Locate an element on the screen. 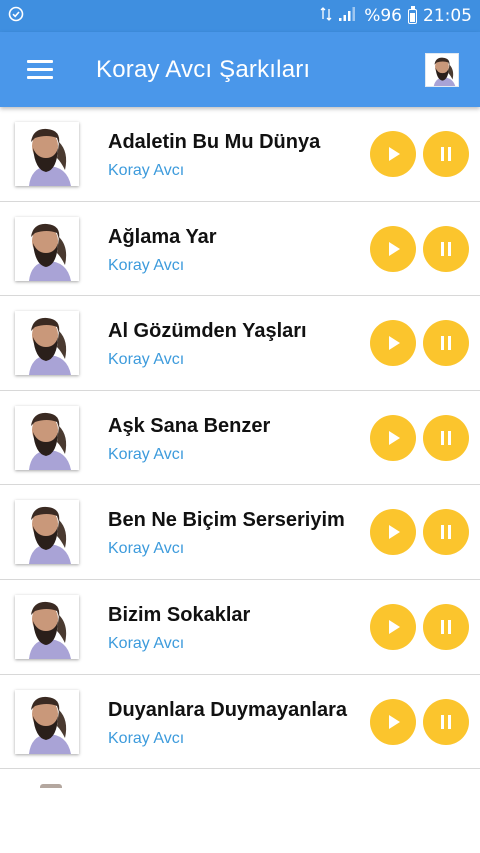  artist-avatar is located at coordinates (442, 69).